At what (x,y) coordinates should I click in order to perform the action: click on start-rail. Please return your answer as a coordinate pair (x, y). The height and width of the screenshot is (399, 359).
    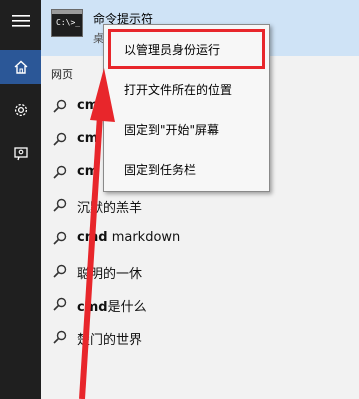
    Looking at the image, I should click on (20, 199).